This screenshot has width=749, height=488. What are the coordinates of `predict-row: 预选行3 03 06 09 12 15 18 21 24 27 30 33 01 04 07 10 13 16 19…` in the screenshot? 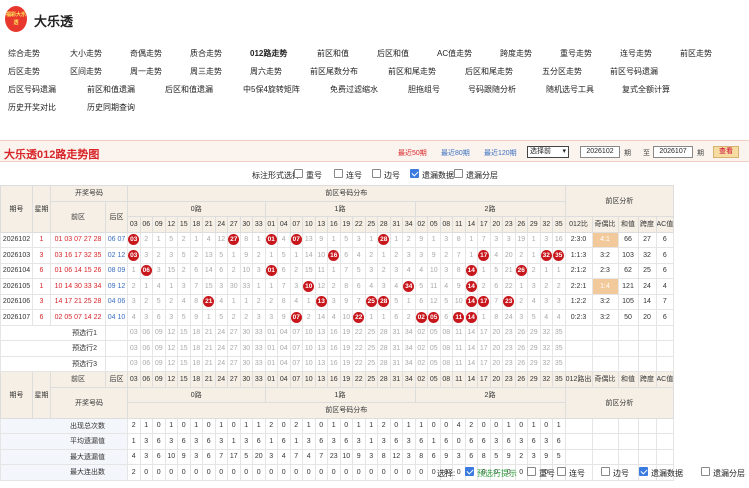 It's located at (337, 363).